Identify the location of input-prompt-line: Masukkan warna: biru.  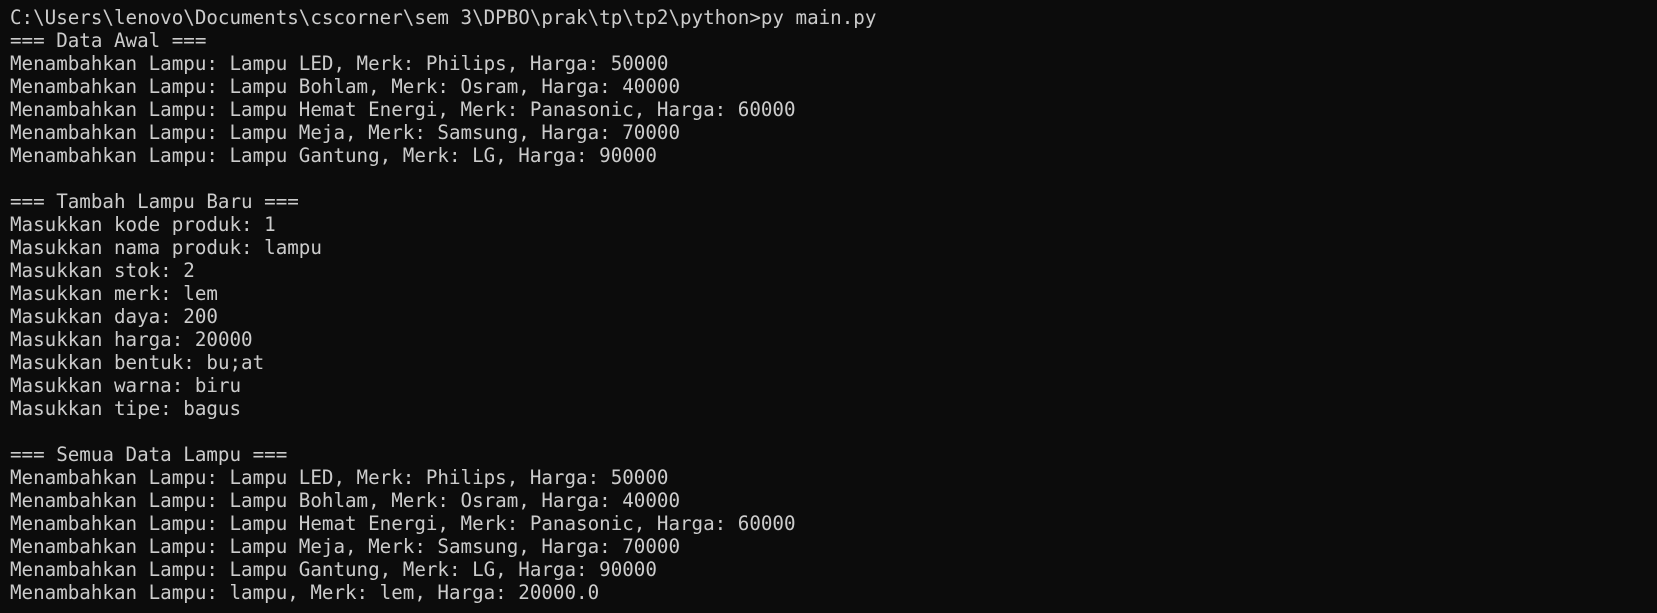
(833, 385).